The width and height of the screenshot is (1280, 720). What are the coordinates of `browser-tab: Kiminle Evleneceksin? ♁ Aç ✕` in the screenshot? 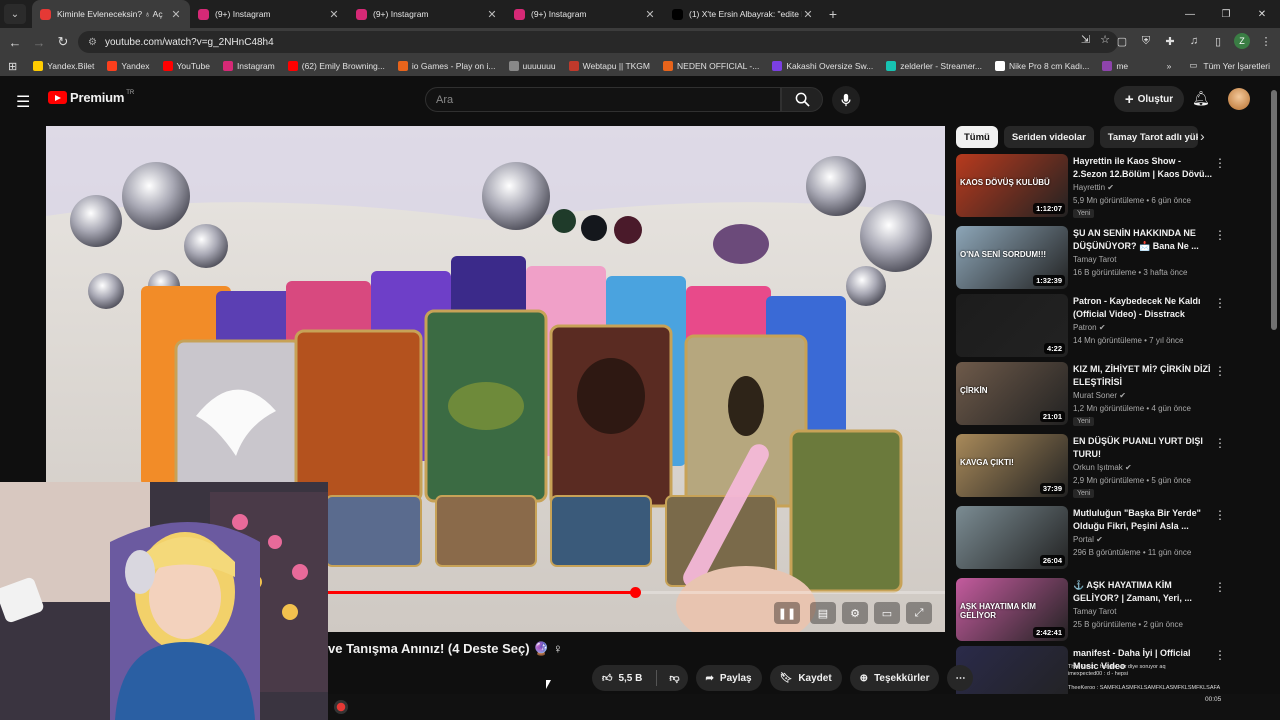 It's located at (111, 14).